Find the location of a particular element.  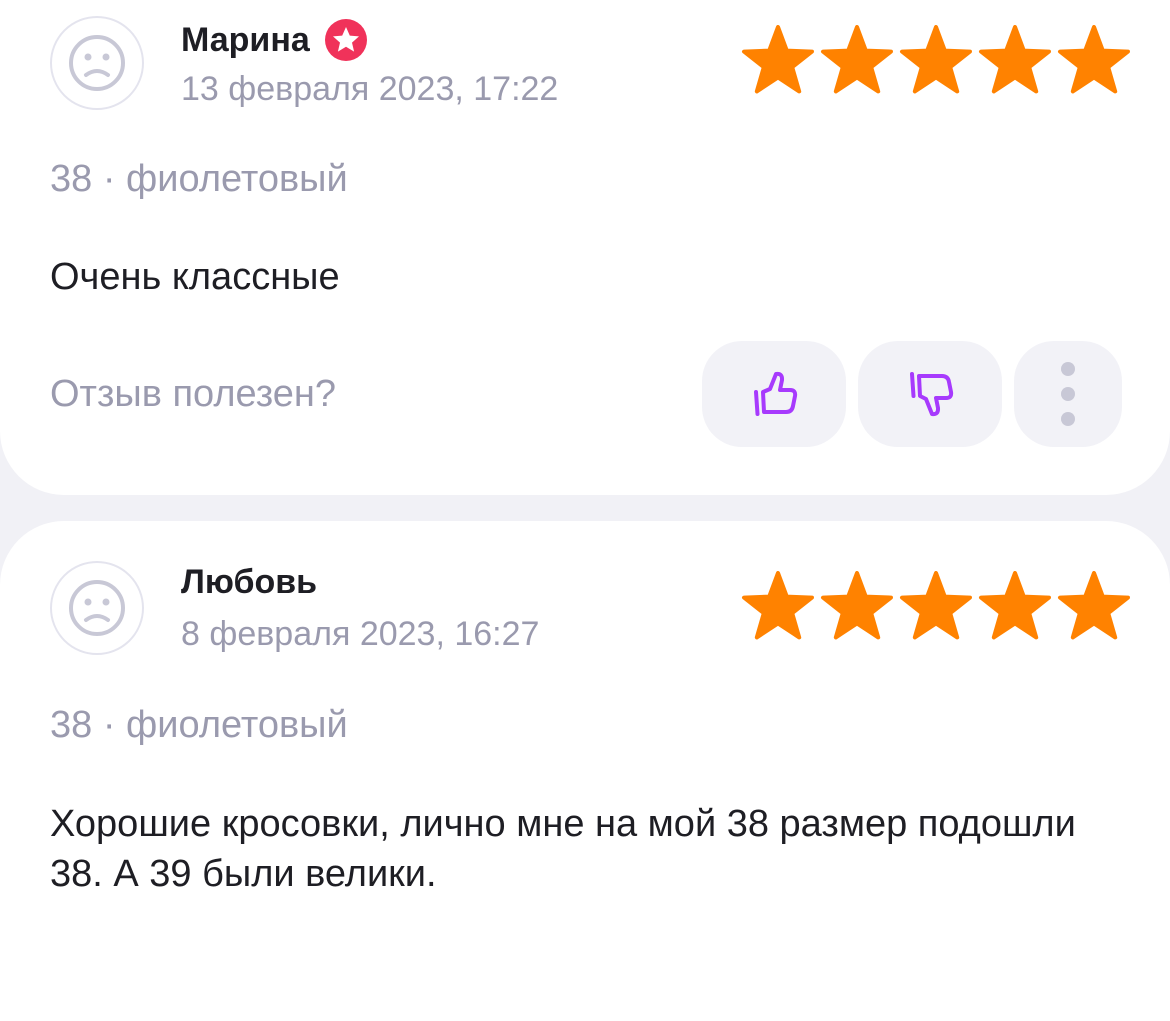

more-button is located at coordinates (1068, 394).